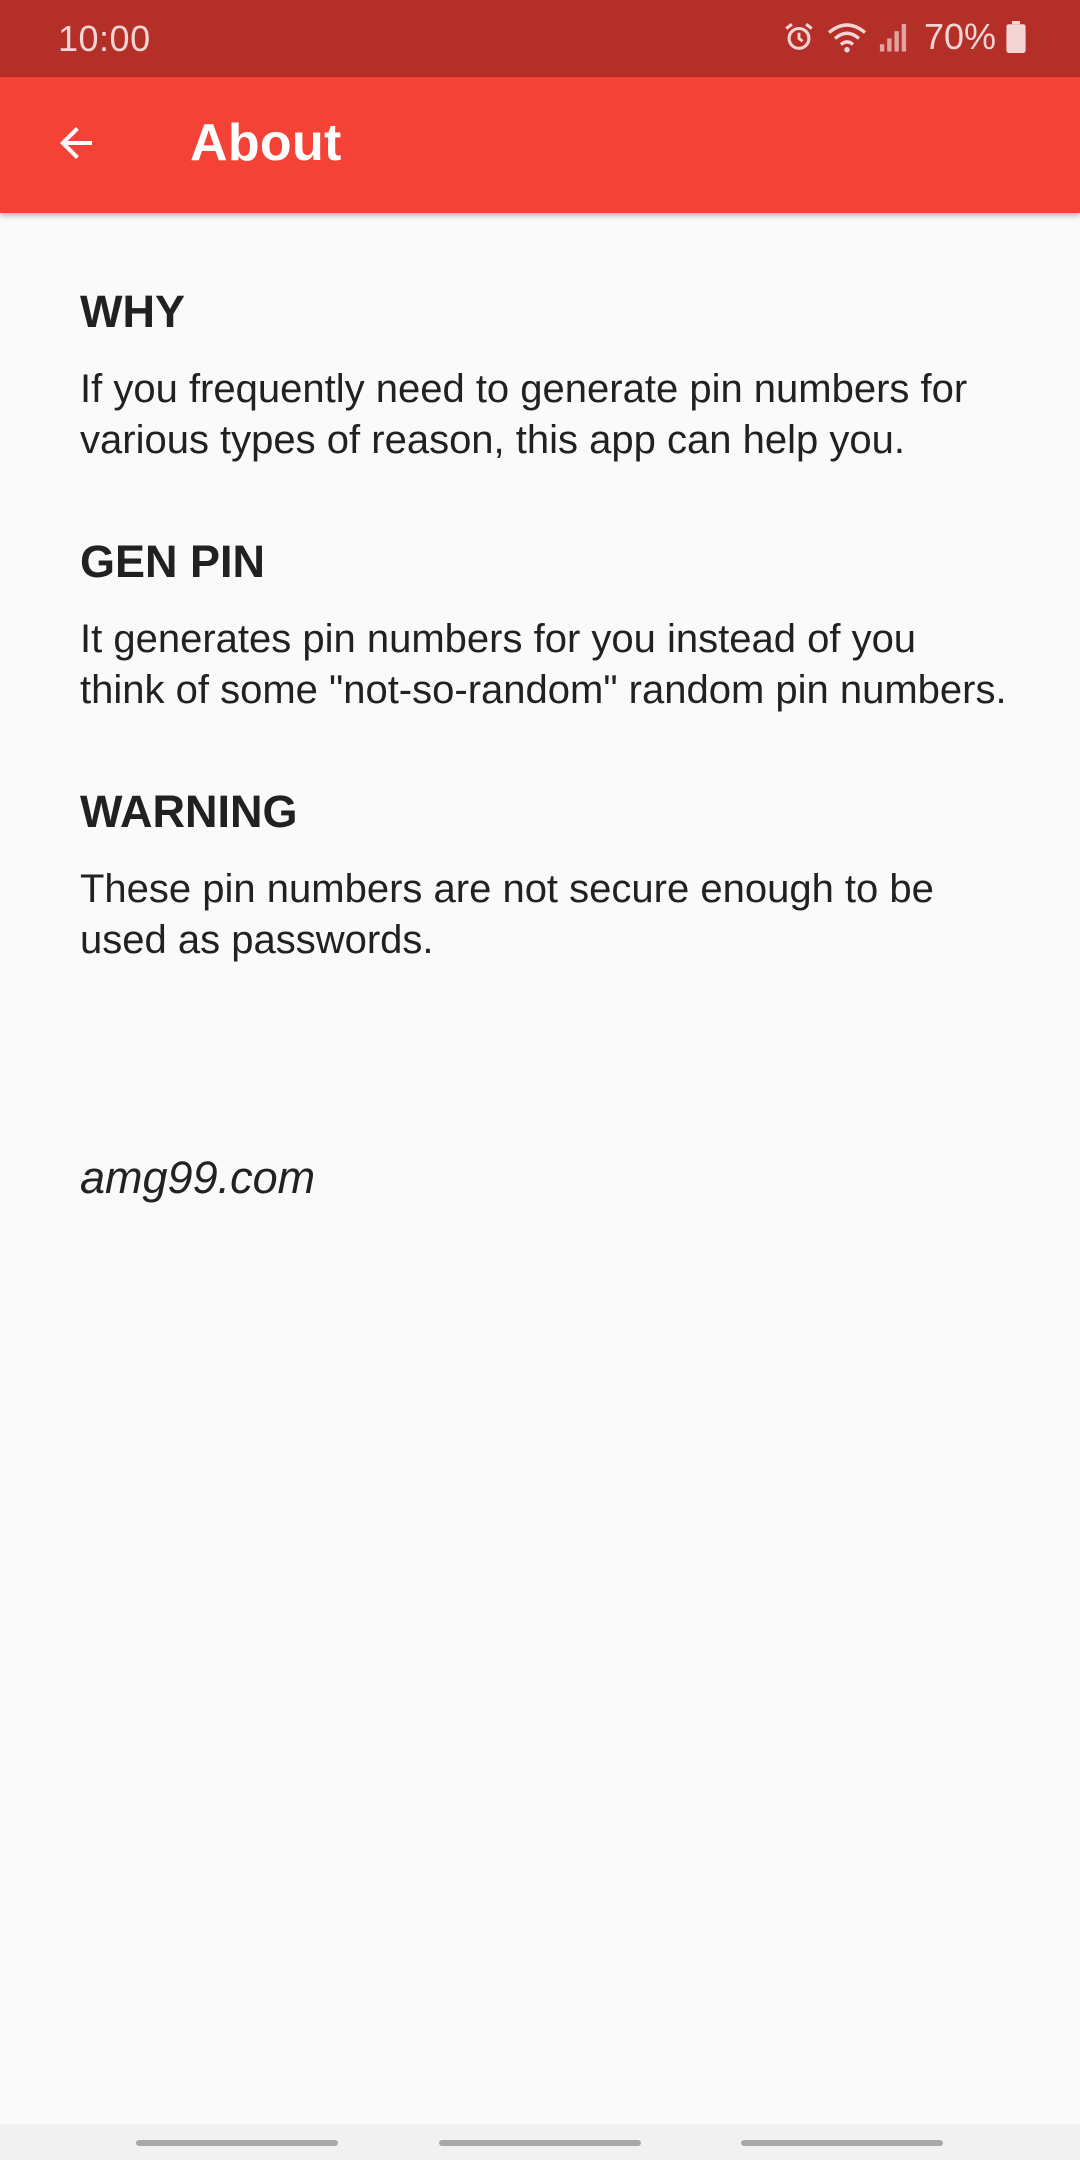  Describe the element at coordinates (189, 811) in the screenshot. I see `section-title: WARNING` at that location.